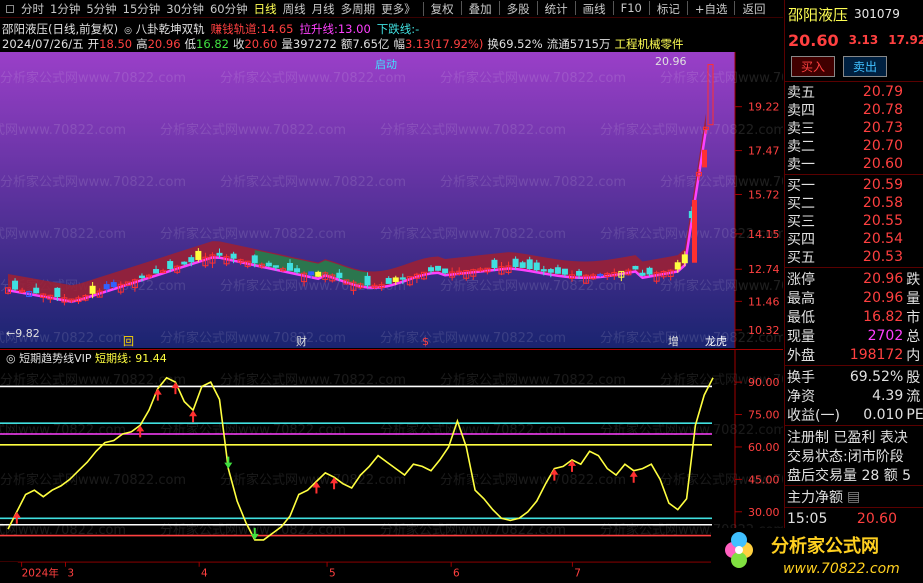 The height and width of the screenshot is (583, 923). I want to click on date-label: 5, so click(332, 573).